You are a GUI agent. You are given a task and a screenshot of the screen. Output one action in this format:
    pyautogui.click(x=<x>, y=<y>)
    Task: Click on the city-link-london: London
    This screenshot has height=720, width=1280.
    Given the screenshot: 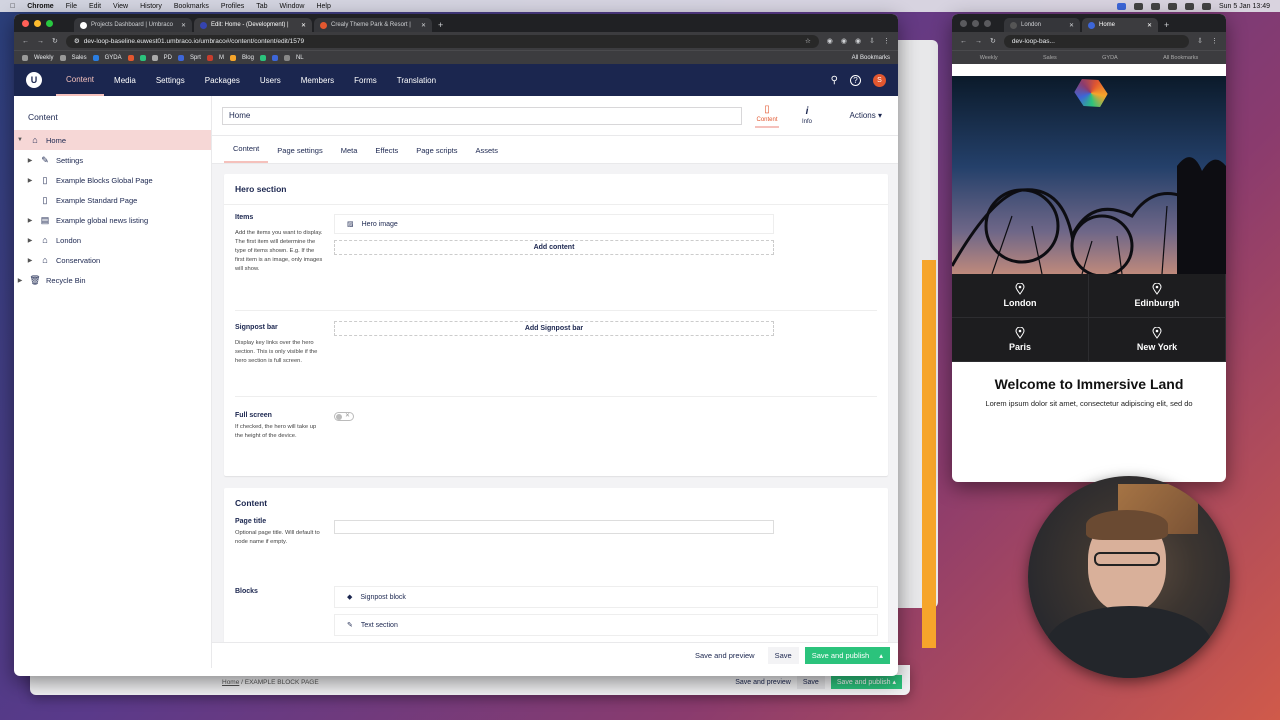 What is the action you would take?
    pyautogui.click(x=1020, y=296)
    